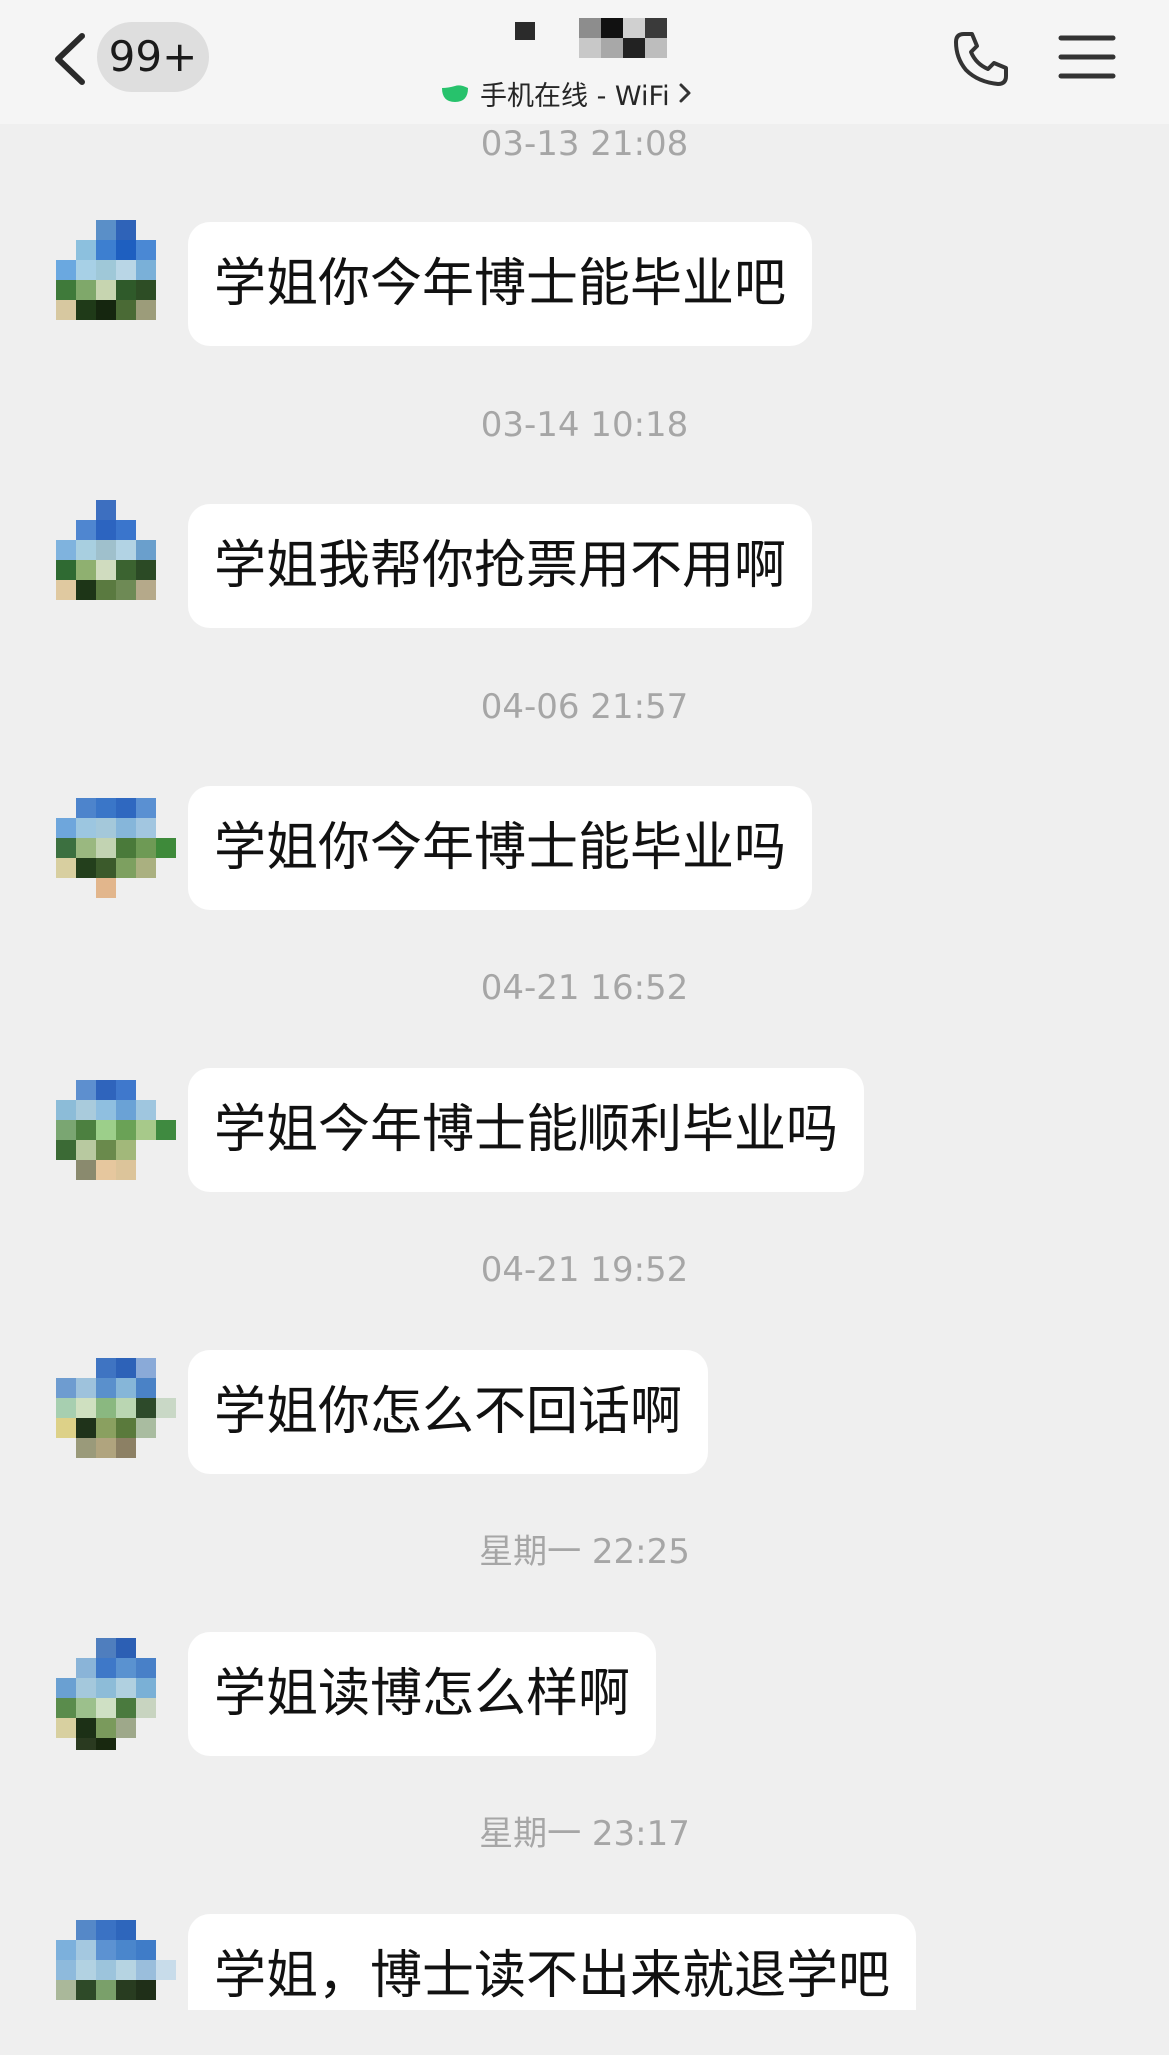  Describe the element at coordinates (552, 1962) in the screenshot. I see `message-bubble: 学姐，博士读不出来就退学吧` at that location.